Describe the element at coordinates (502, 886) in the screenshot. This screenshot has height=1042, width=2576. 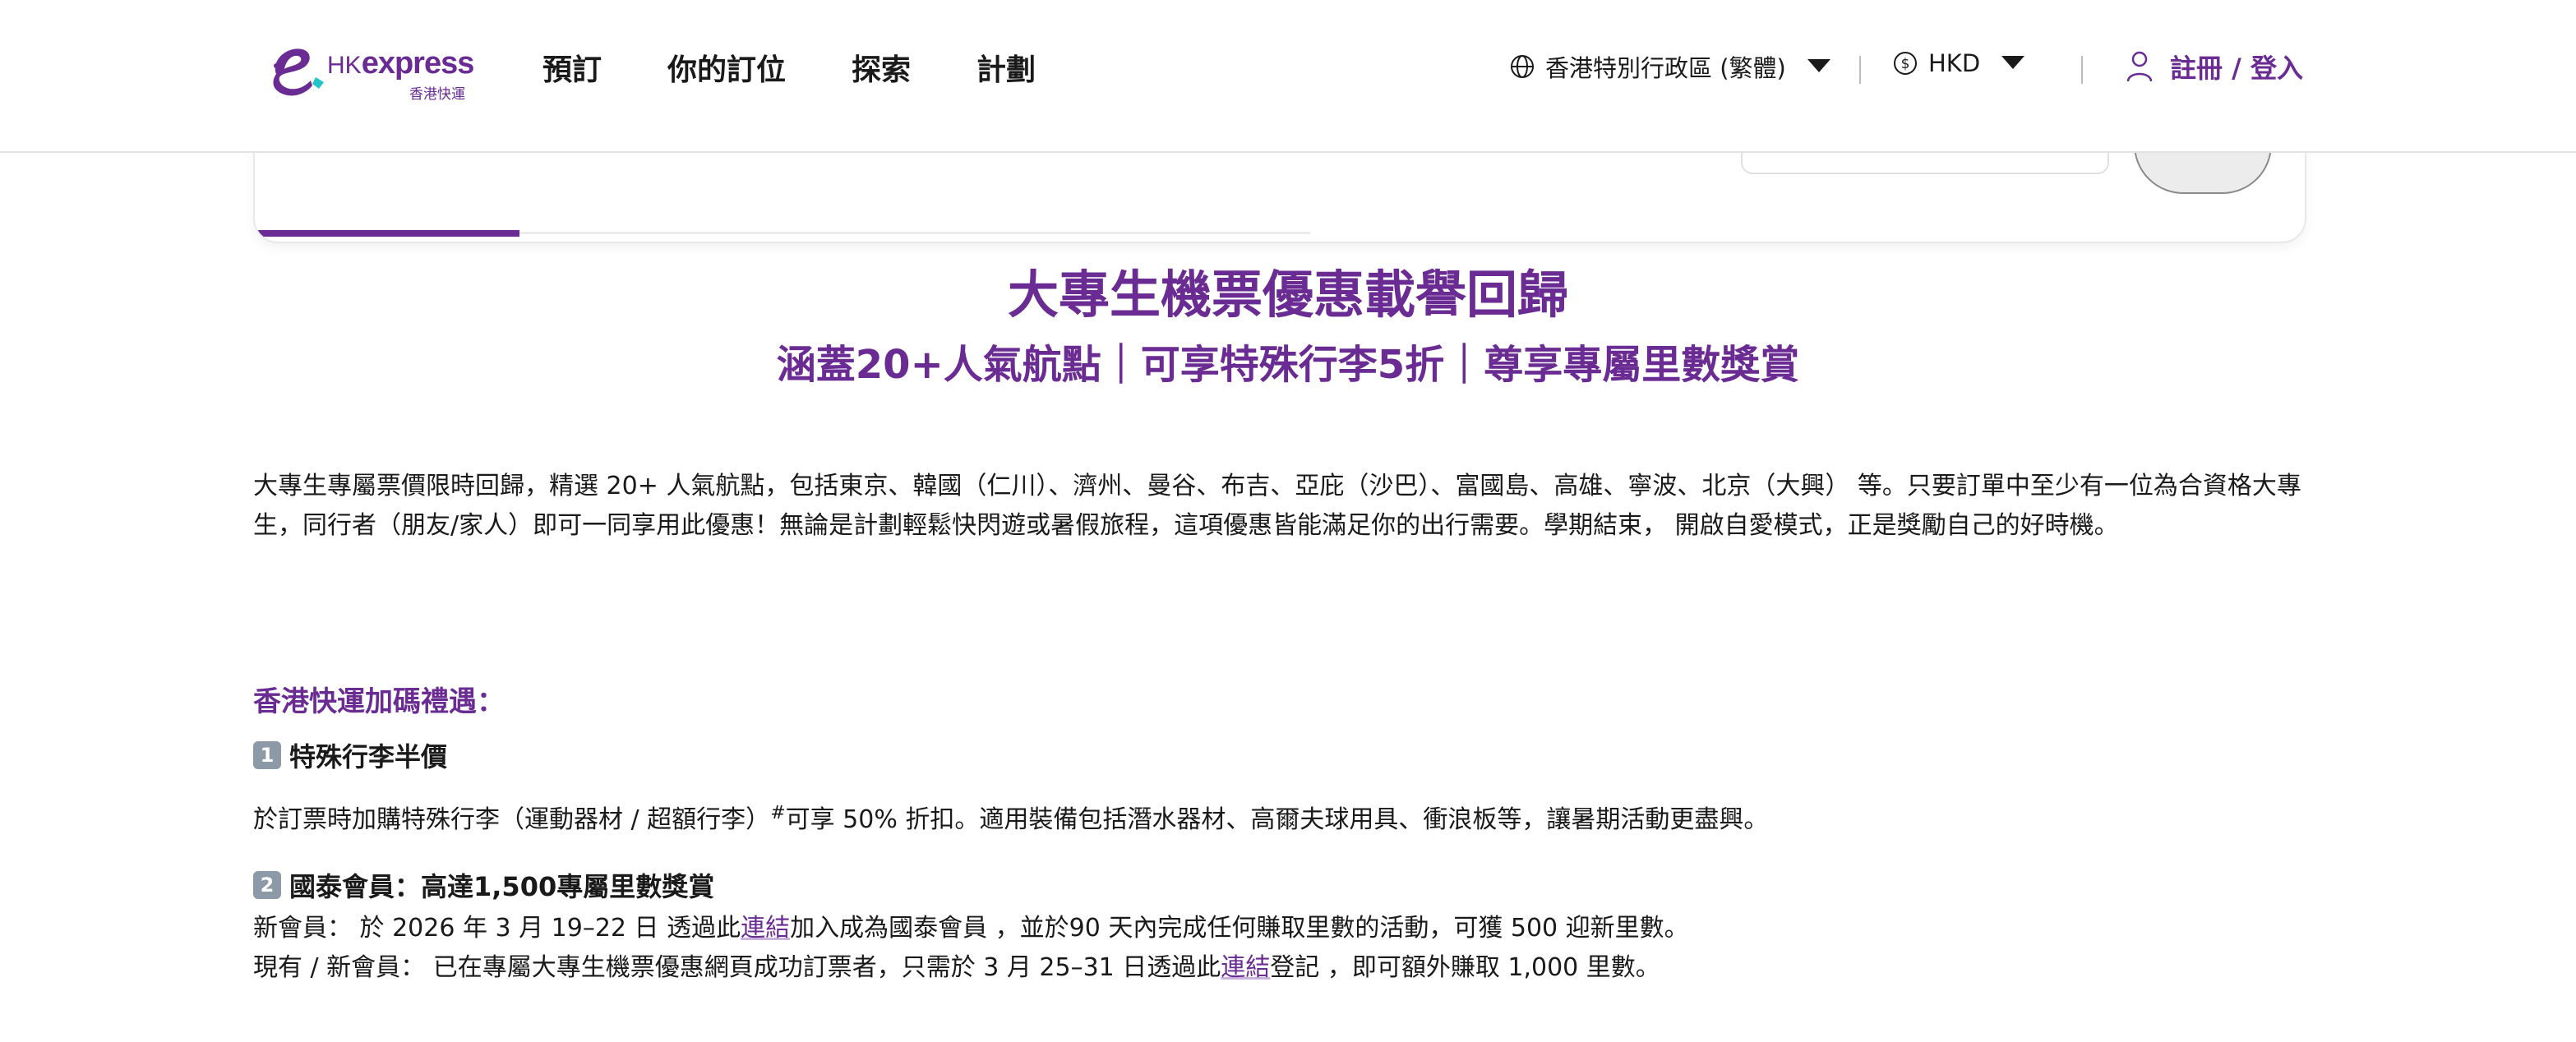
I see `perk-2-title-text: 國泰會員：高達1,500專屬里數獎賞` at that location.